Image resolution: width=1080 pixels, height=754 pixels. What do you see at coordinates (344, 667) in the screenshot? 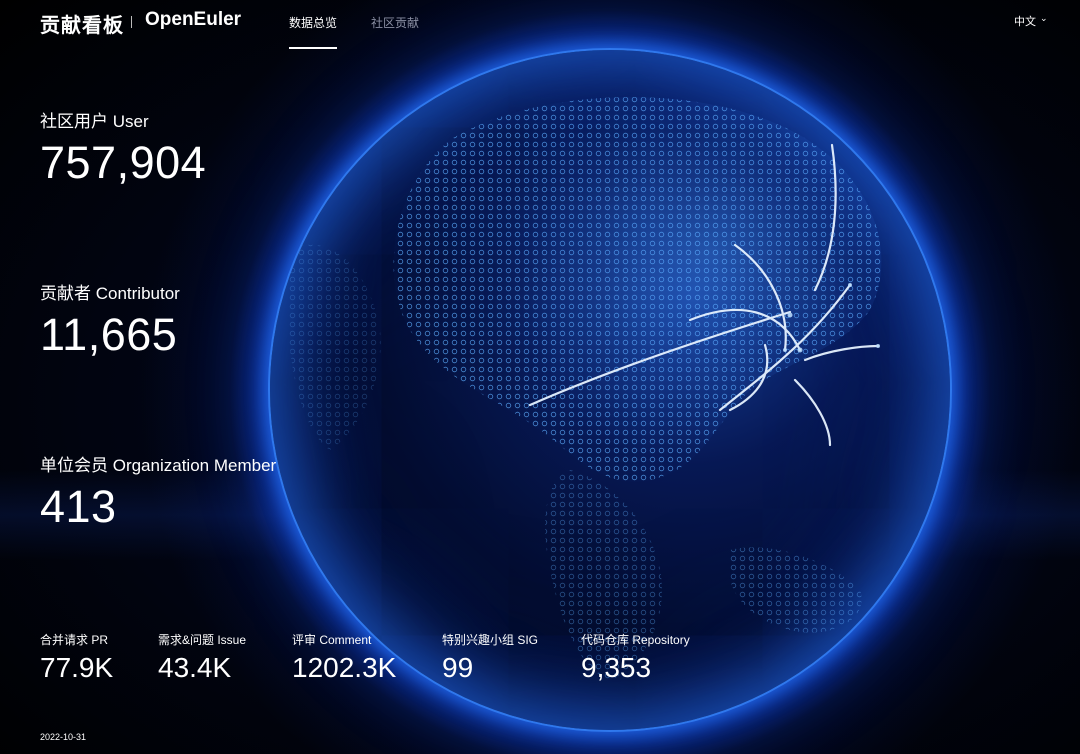
I see `metric-value: 1202.3K` at bounding box center [344, 667].